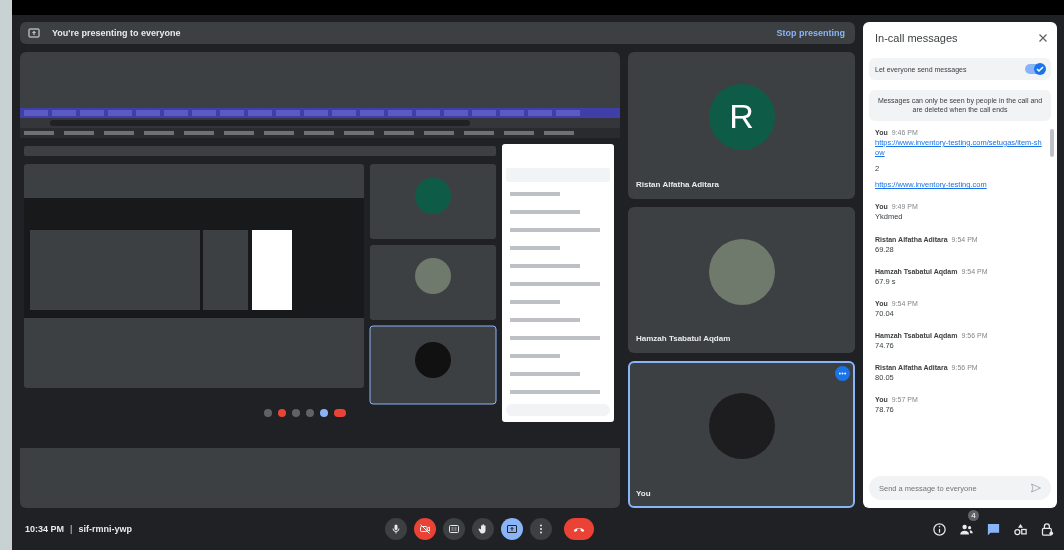  I want to click on participant-name: You, so click(643, 494).